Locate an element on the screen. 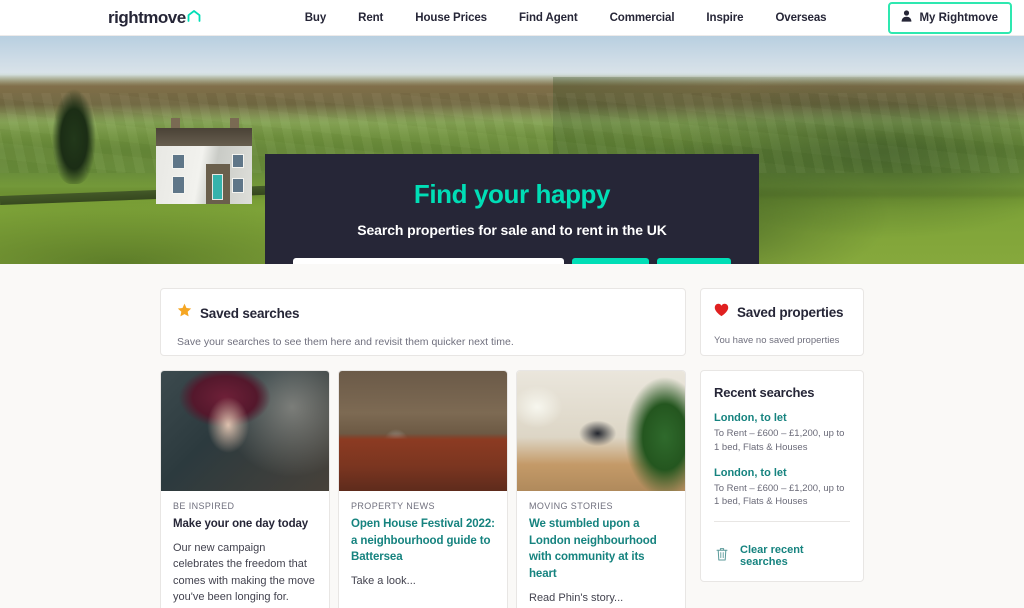 This screenshot has height=608, width=1024. nav-item-find-agent: Find Agent is located at coordinates (548, 18).